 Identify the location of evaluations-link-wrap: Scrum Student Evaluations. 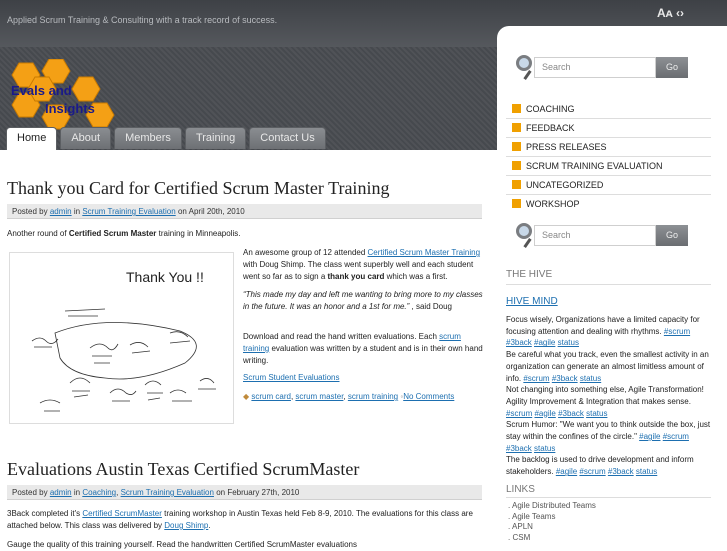
(291, 378).